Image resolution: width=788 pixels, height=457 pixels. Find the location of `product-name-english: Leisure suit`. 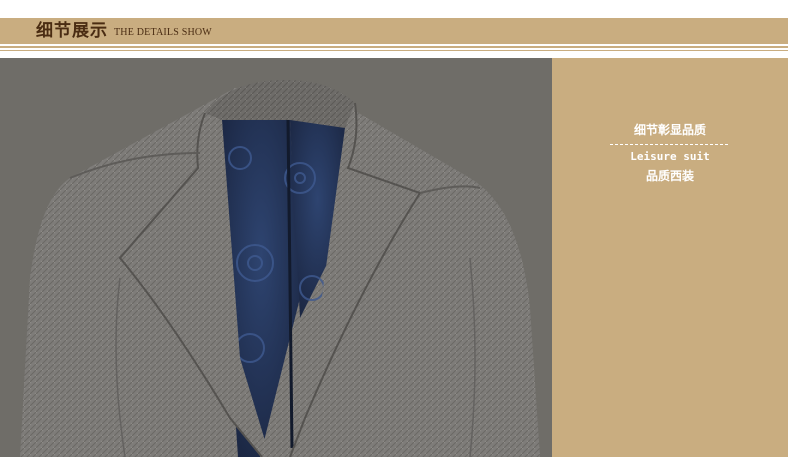

product-name-english: Leisure suit is located at coordinates (670, 156).